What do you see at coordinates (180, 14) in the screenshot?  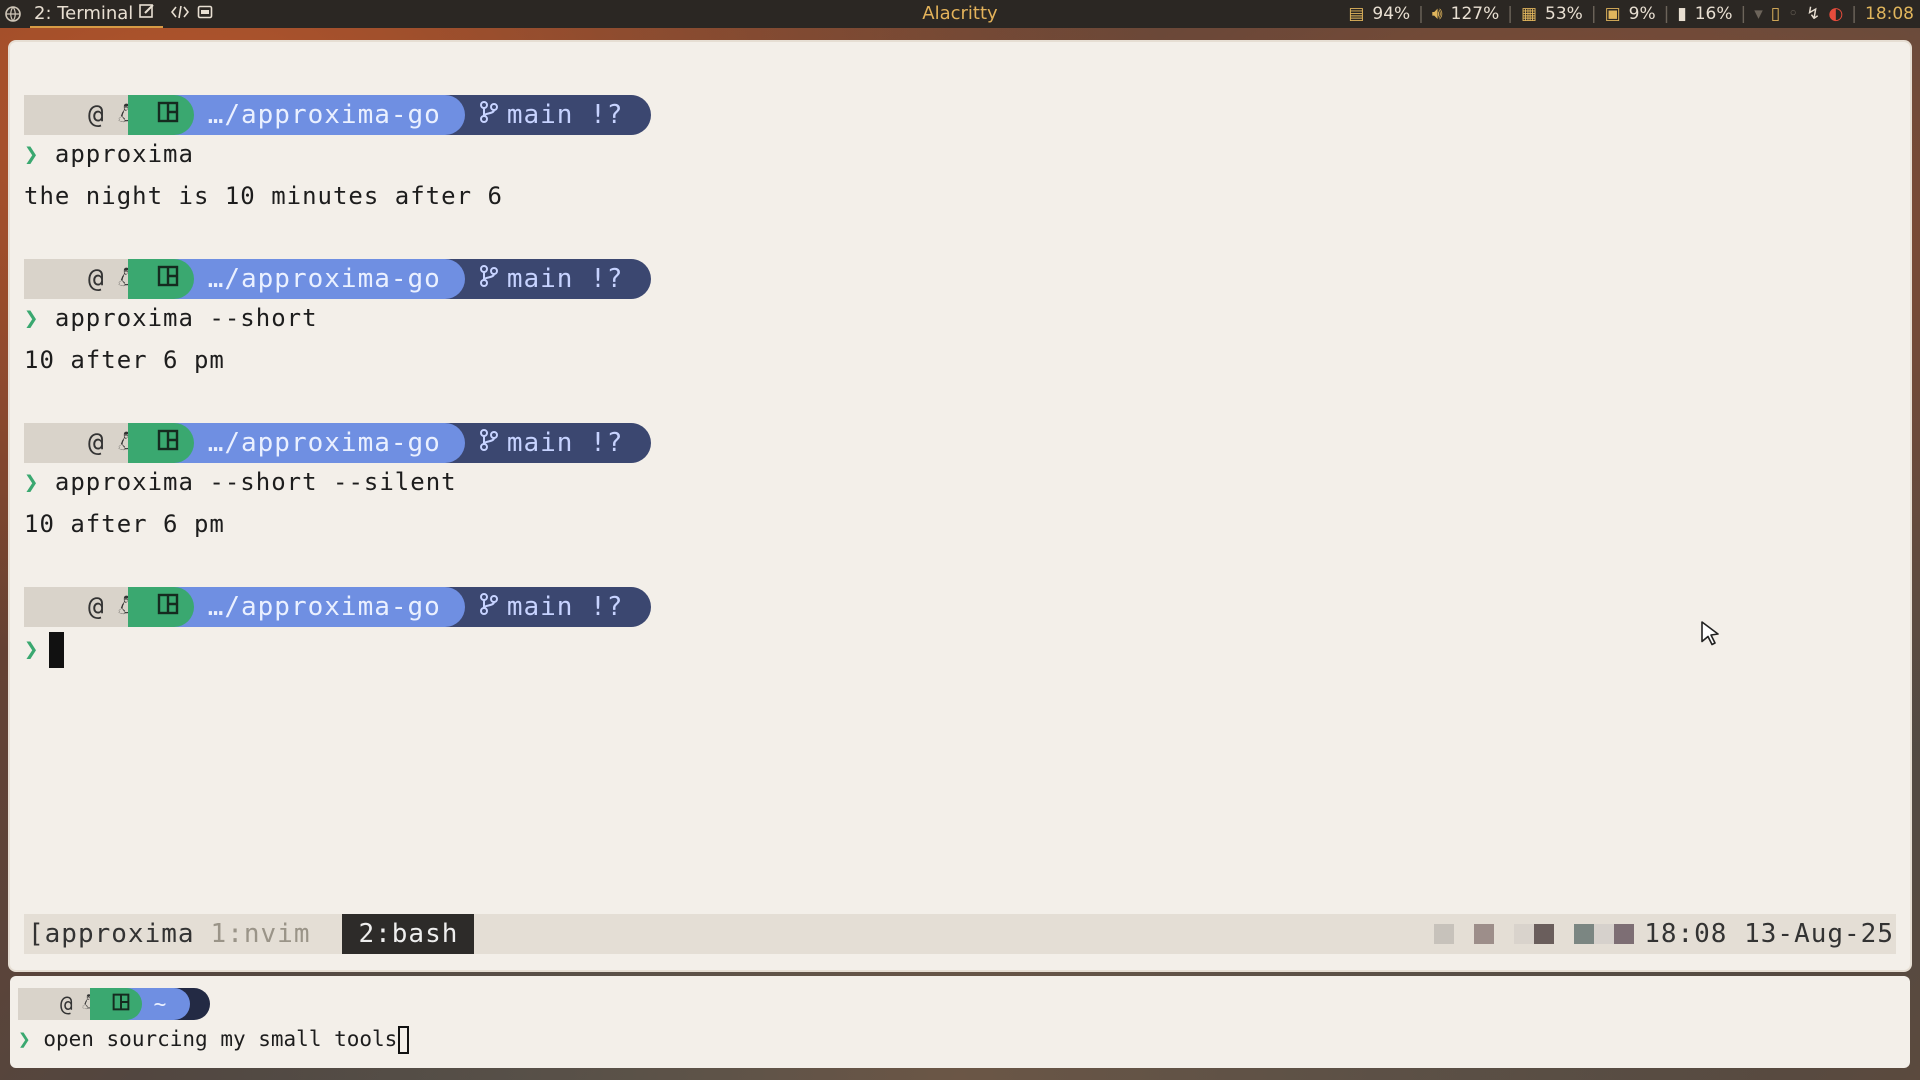 I see `code-icon` at bounding box center [180, 14].